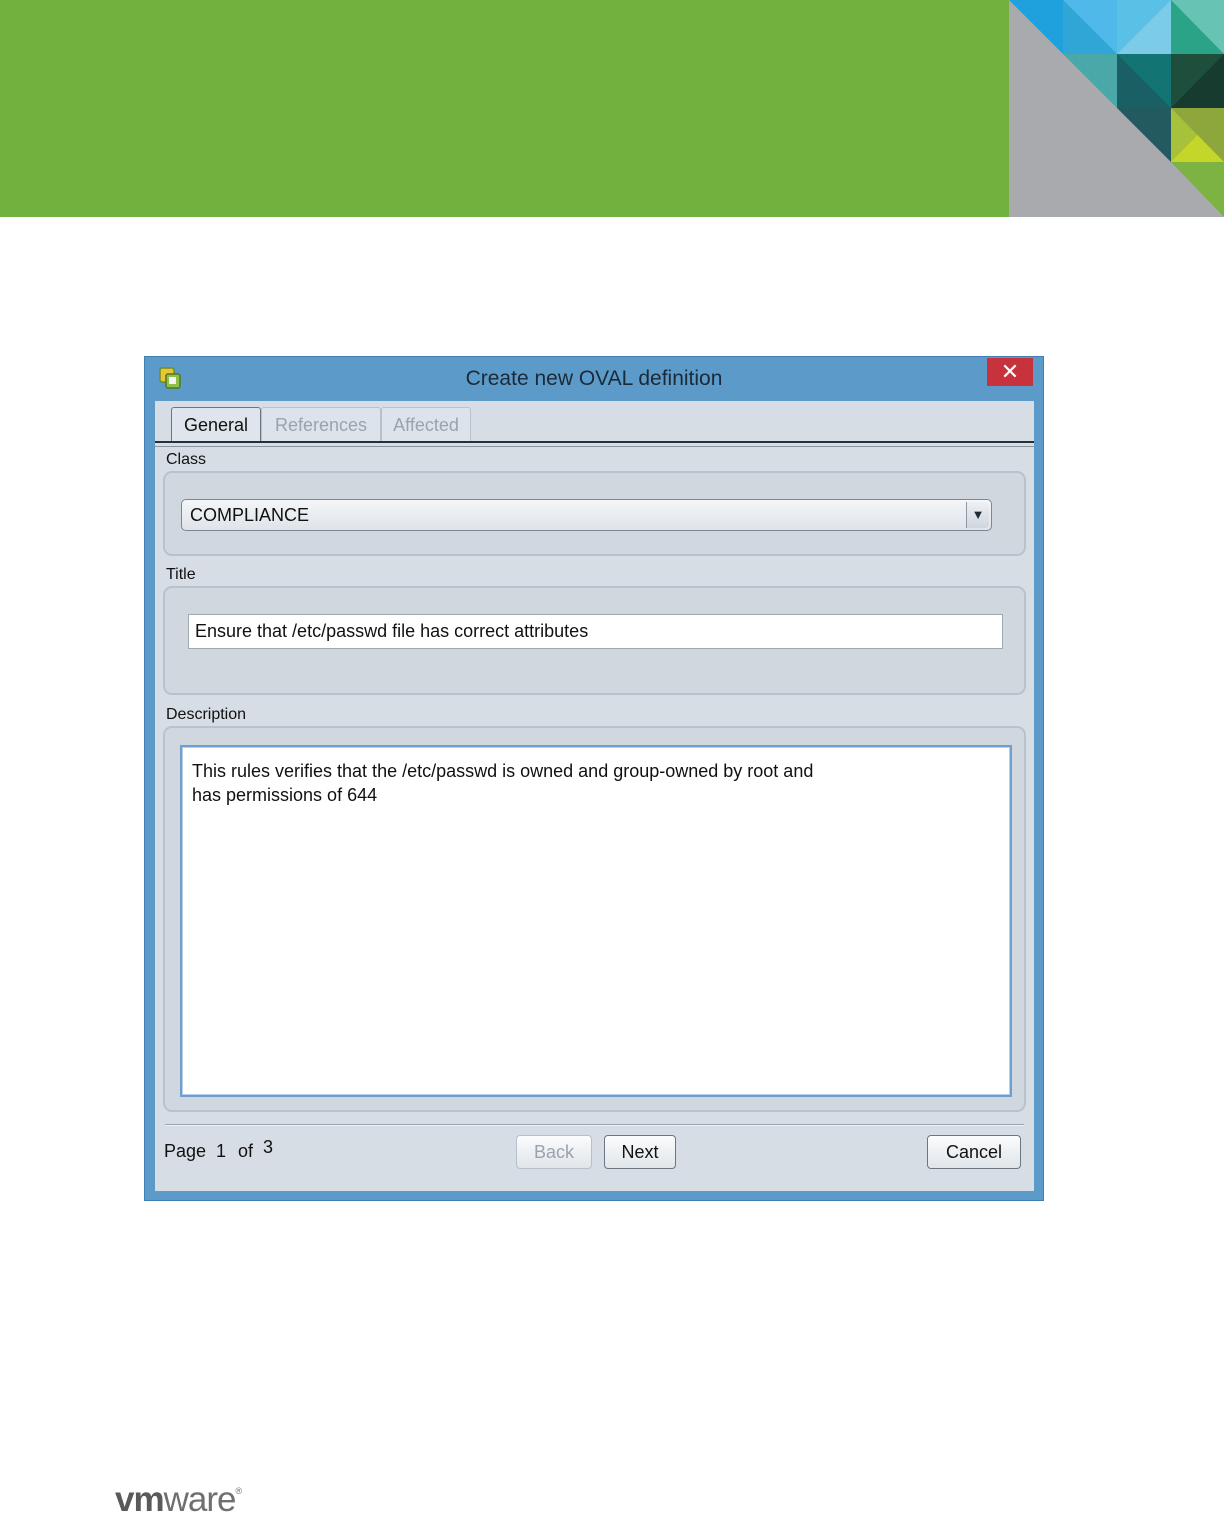 Image resolution: width=1224 pixels, height=1533 pixels. Describe the element at coordinates (594, 424) in the screenshot. I see `tab-bar: General References Affected` at that location.